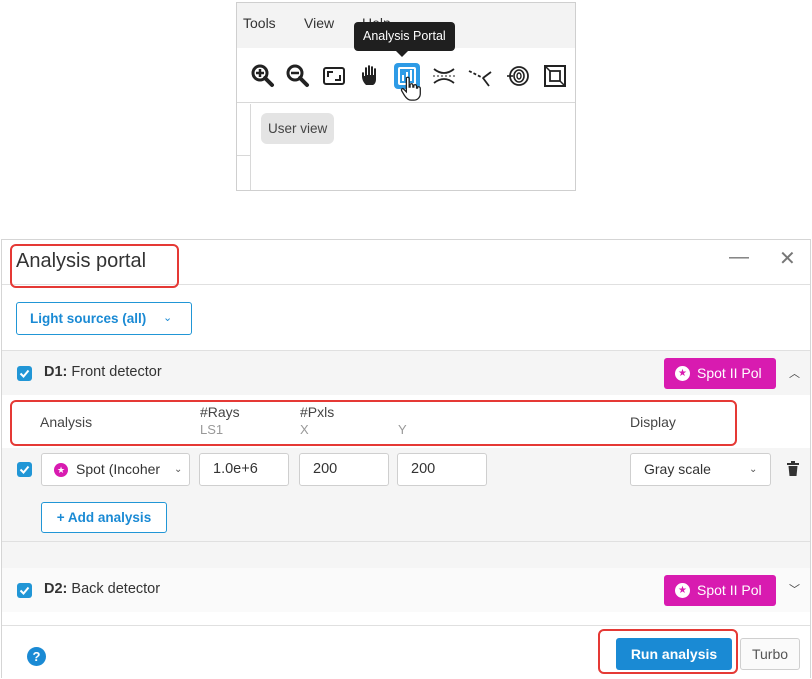 This screenshot has width=812, height=679. I want to click on portal-title-bar: Analysis portal — ✕, so click(406, 262).